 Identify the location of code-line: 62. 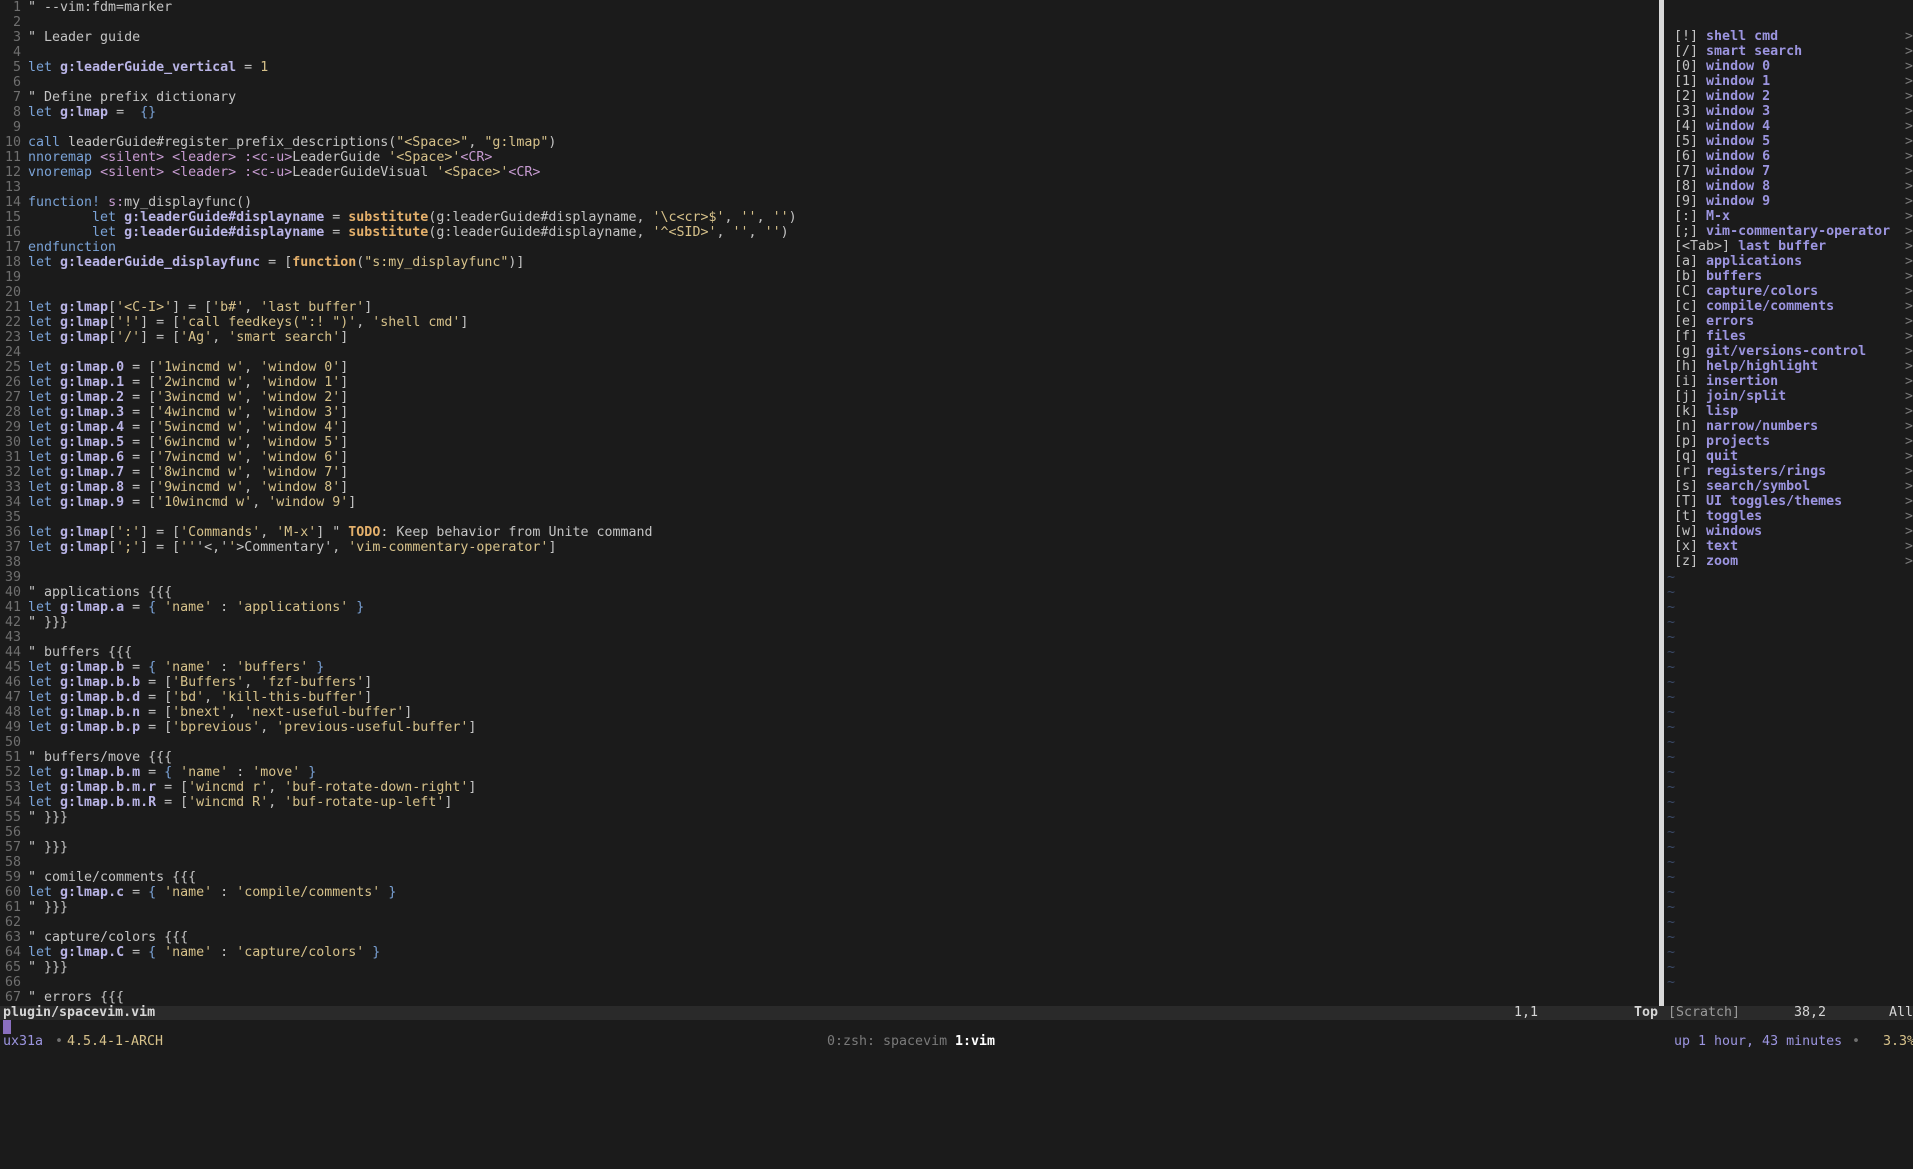
(829, 922).